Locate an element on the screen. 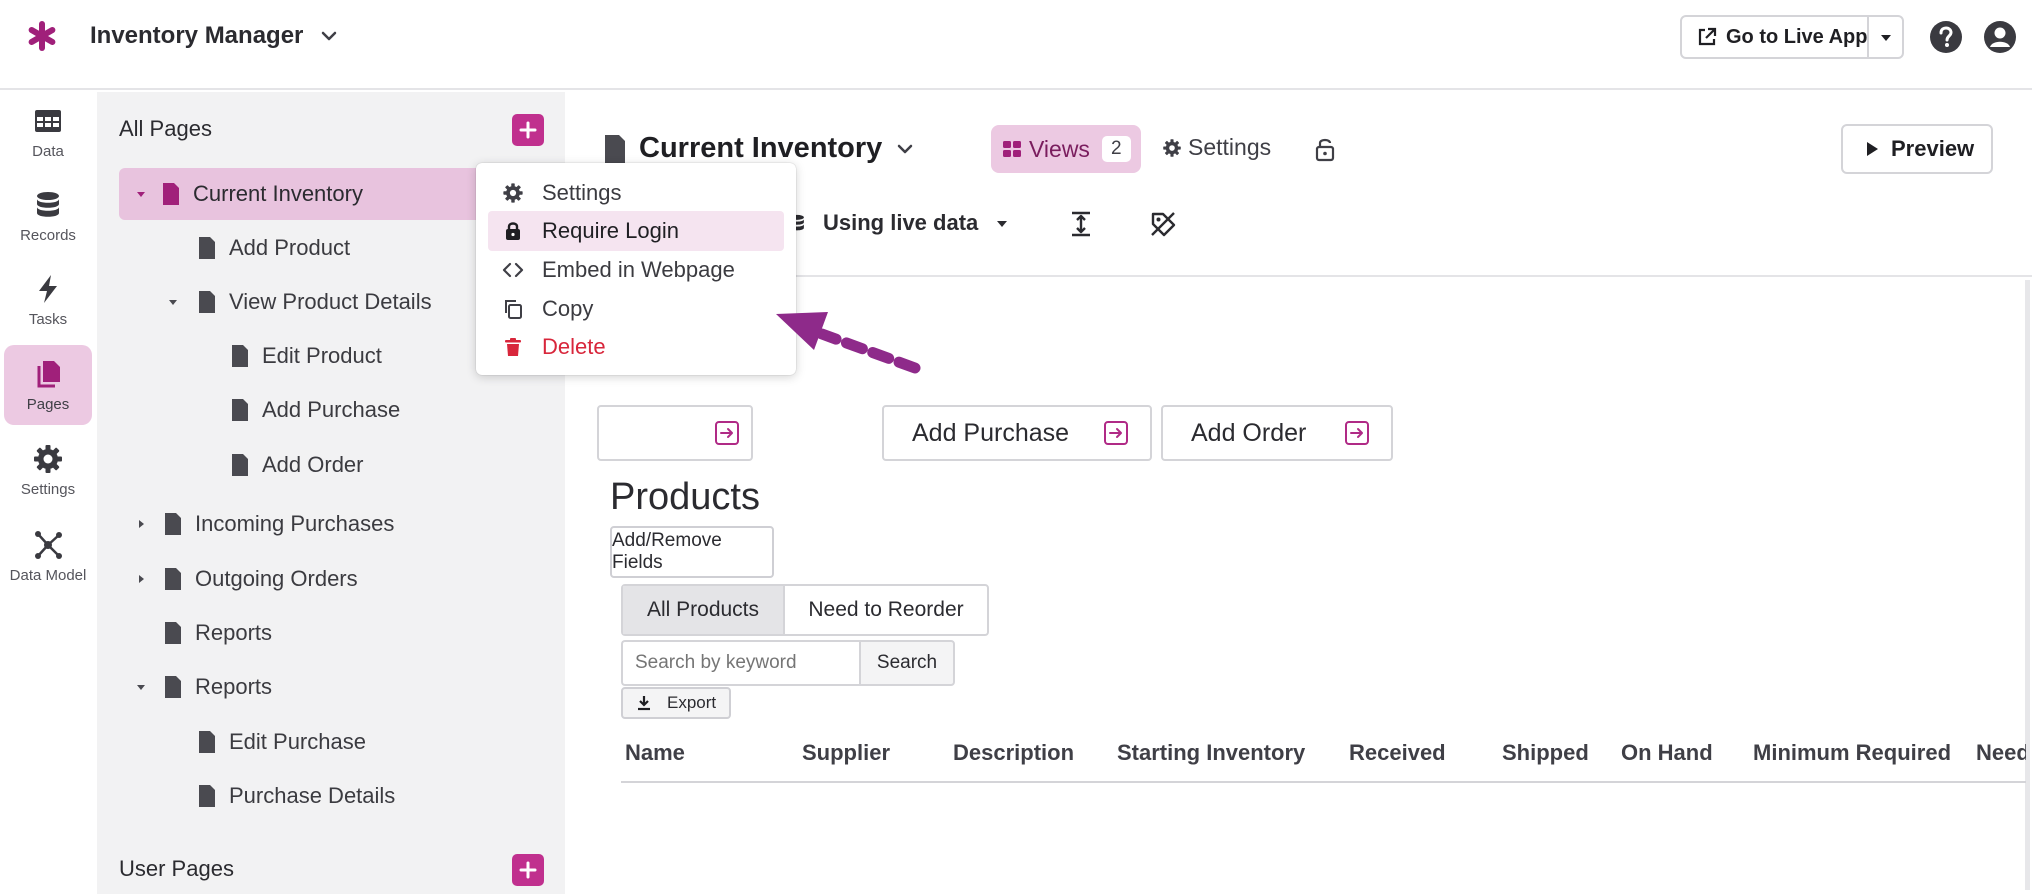 The width and height of the screenshot is (2032, 894). data-source-dropdown: Using live data is located at coordinates (899, 223).